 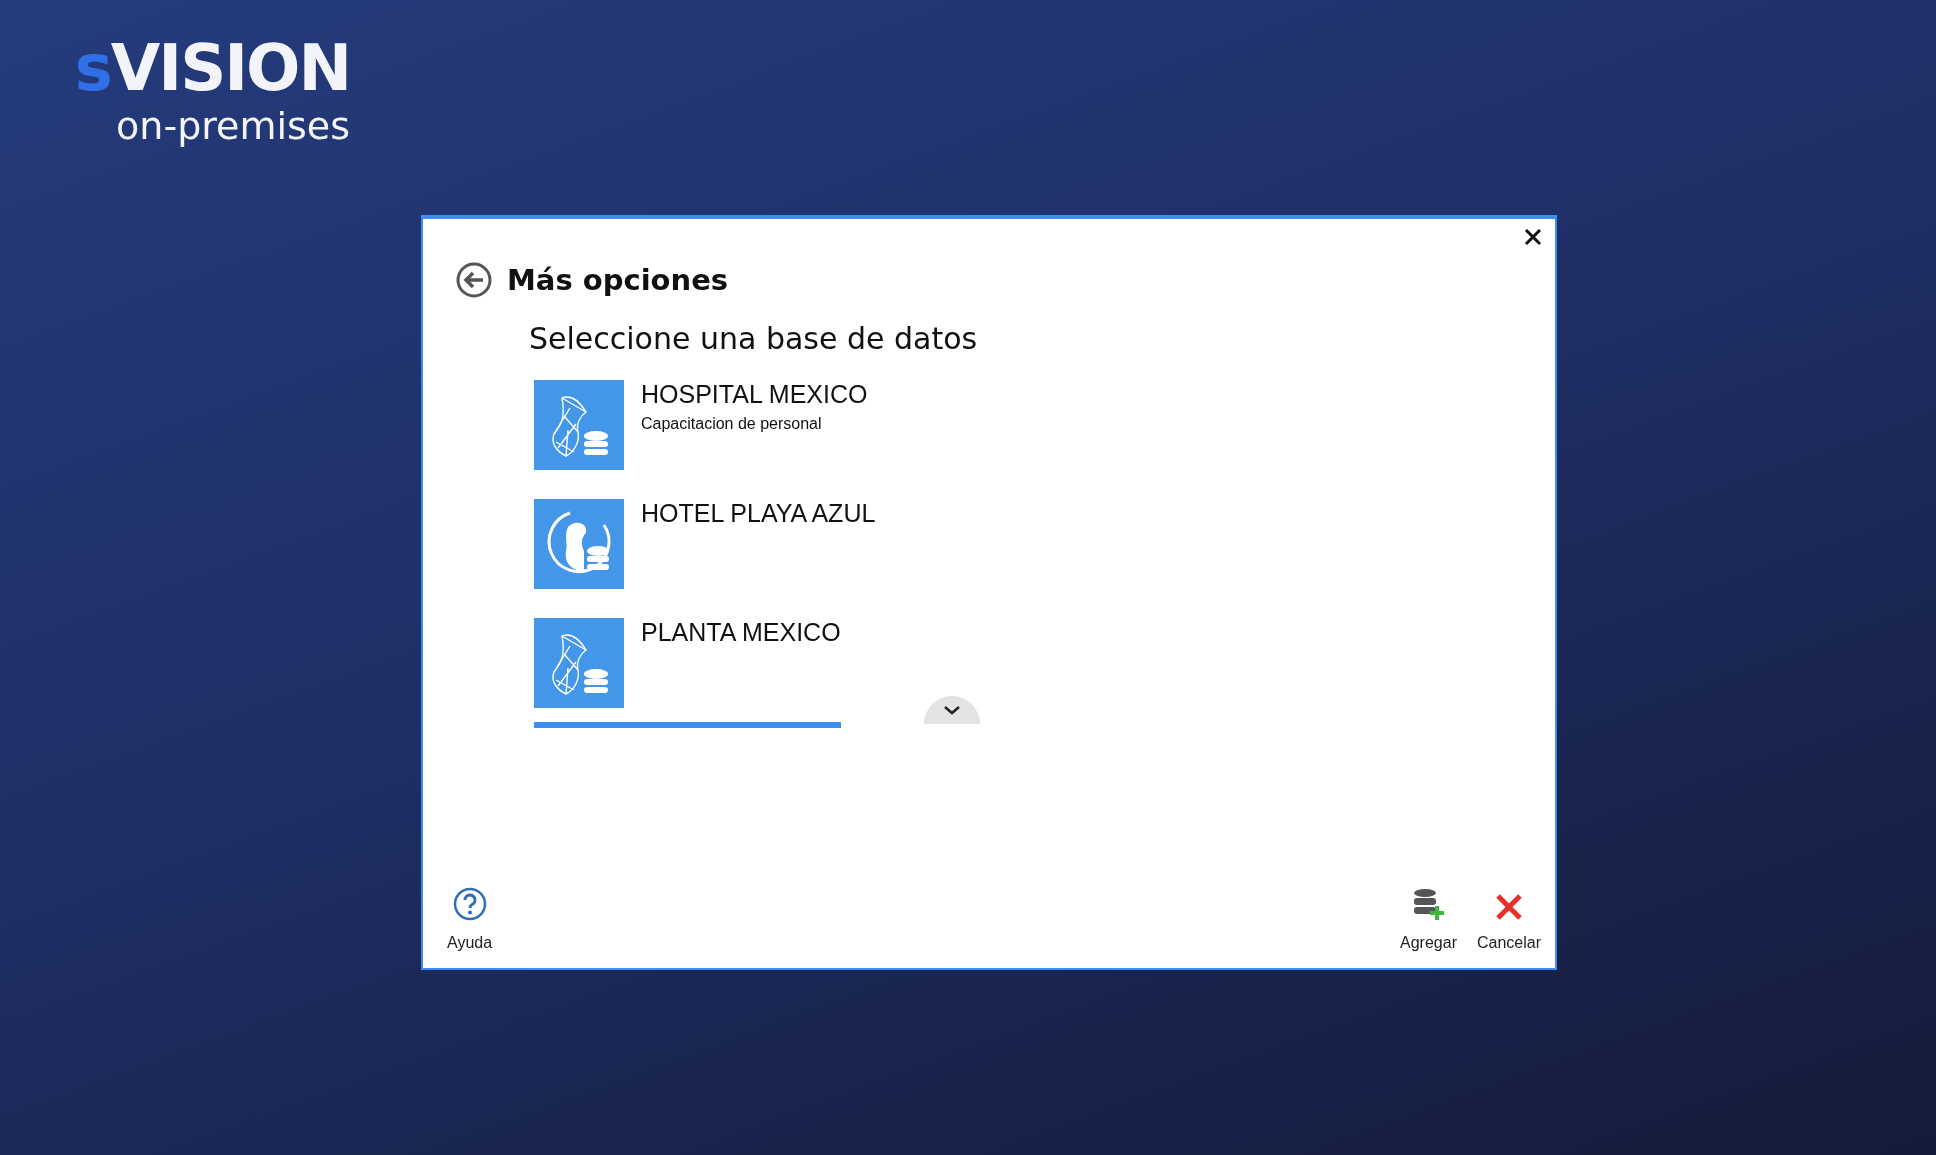 I want to click on logo-tagline: on-premises, so click(x=233, y=126).